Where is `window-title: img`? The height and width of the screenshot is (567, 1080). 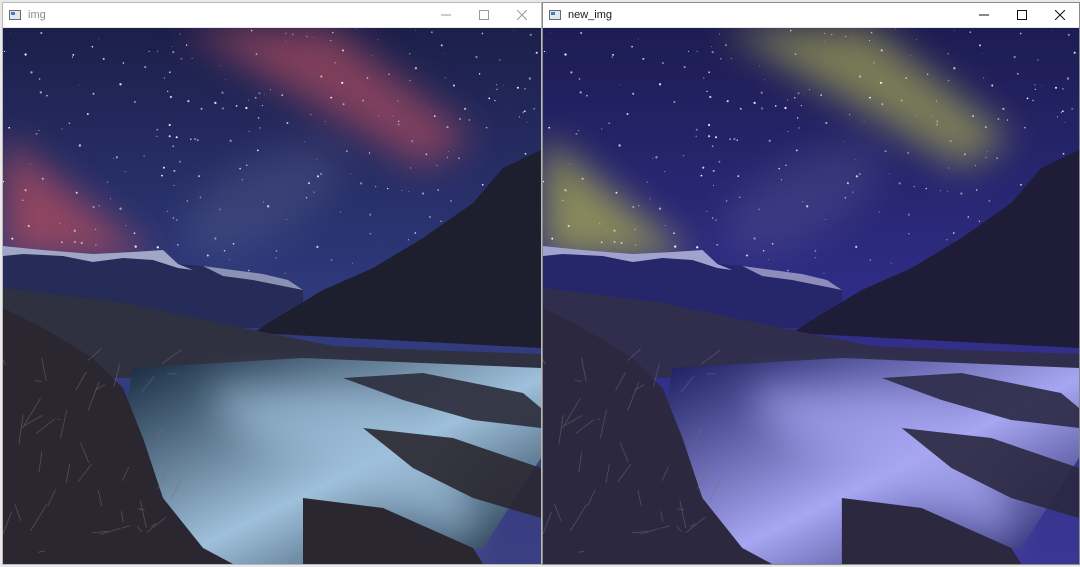
window-title: img is located at coordinates (37, 15).